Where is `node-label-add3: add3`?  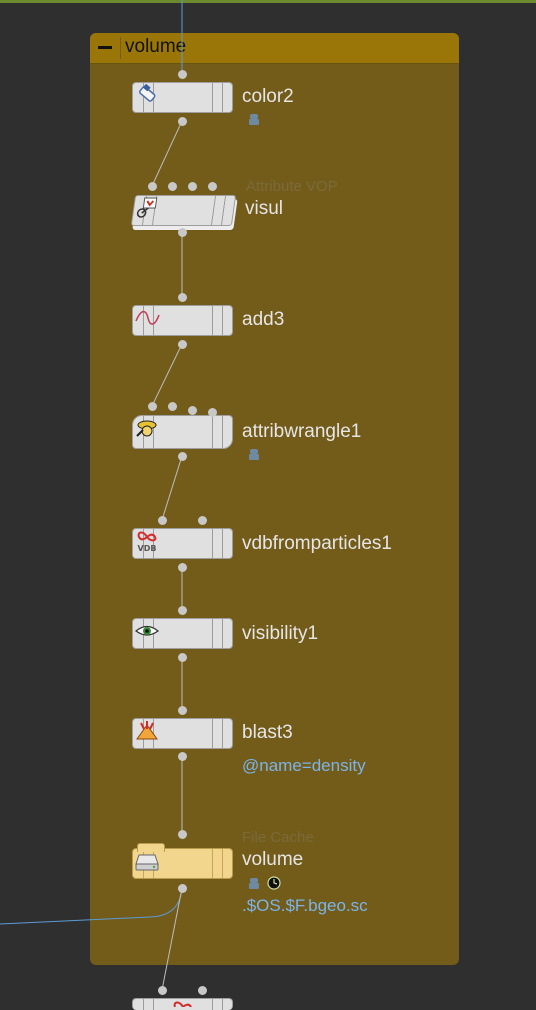 node-label-add3: add3 is located at coordinates (263, 319).